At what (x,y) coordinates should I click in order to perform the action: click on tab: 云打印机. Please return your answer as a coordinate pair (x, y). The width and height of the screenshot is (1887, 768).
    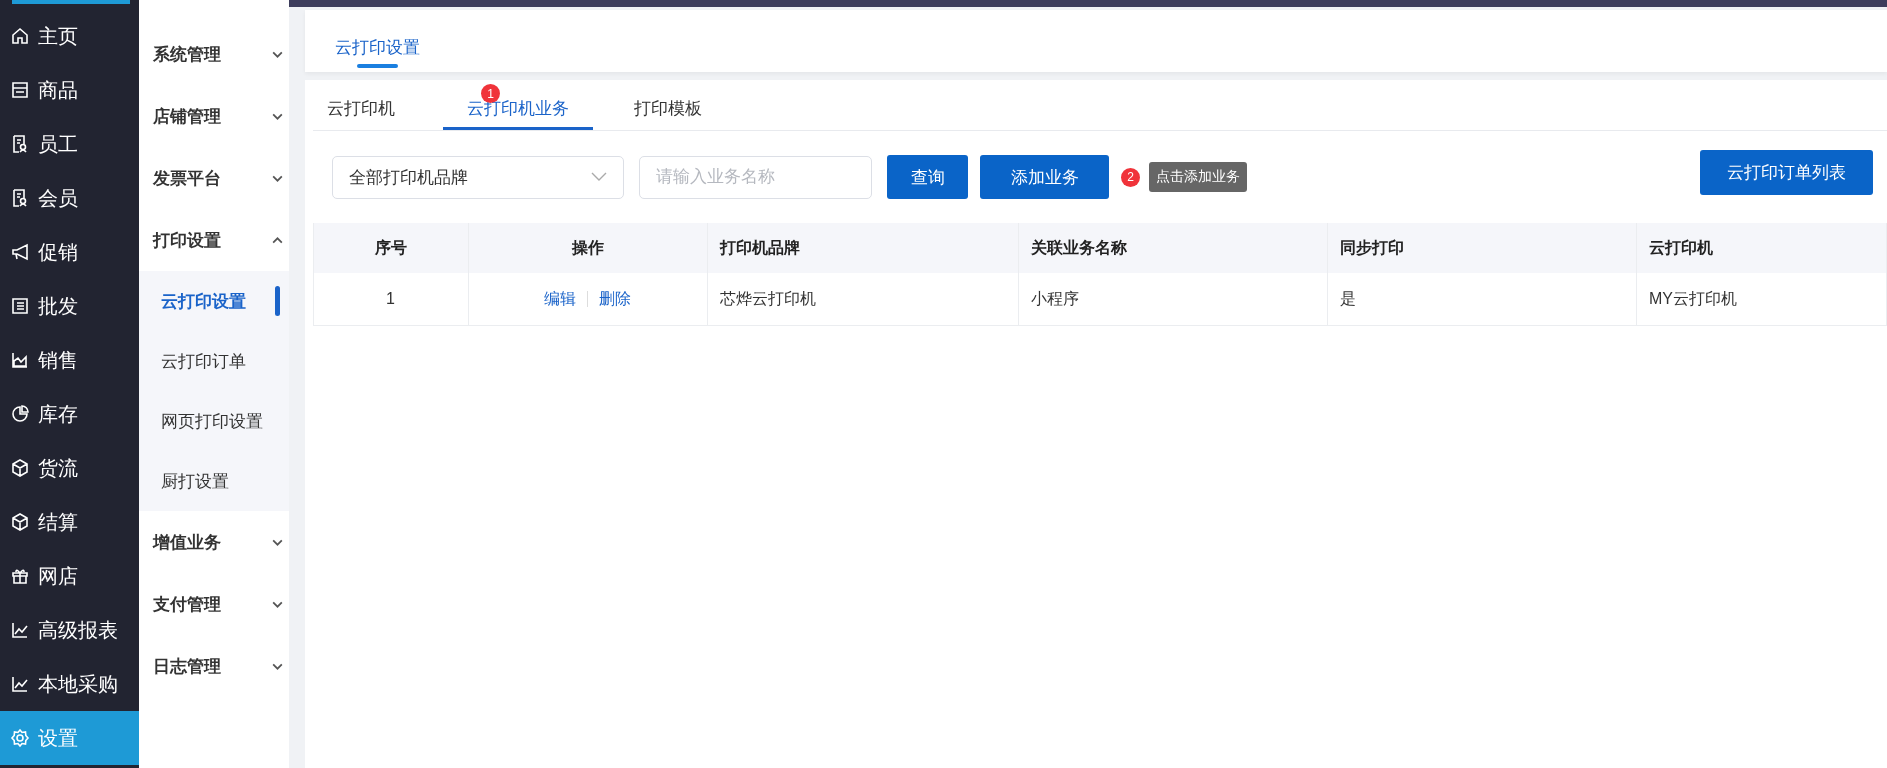
    Looking at the image, I should click on (378, 105).